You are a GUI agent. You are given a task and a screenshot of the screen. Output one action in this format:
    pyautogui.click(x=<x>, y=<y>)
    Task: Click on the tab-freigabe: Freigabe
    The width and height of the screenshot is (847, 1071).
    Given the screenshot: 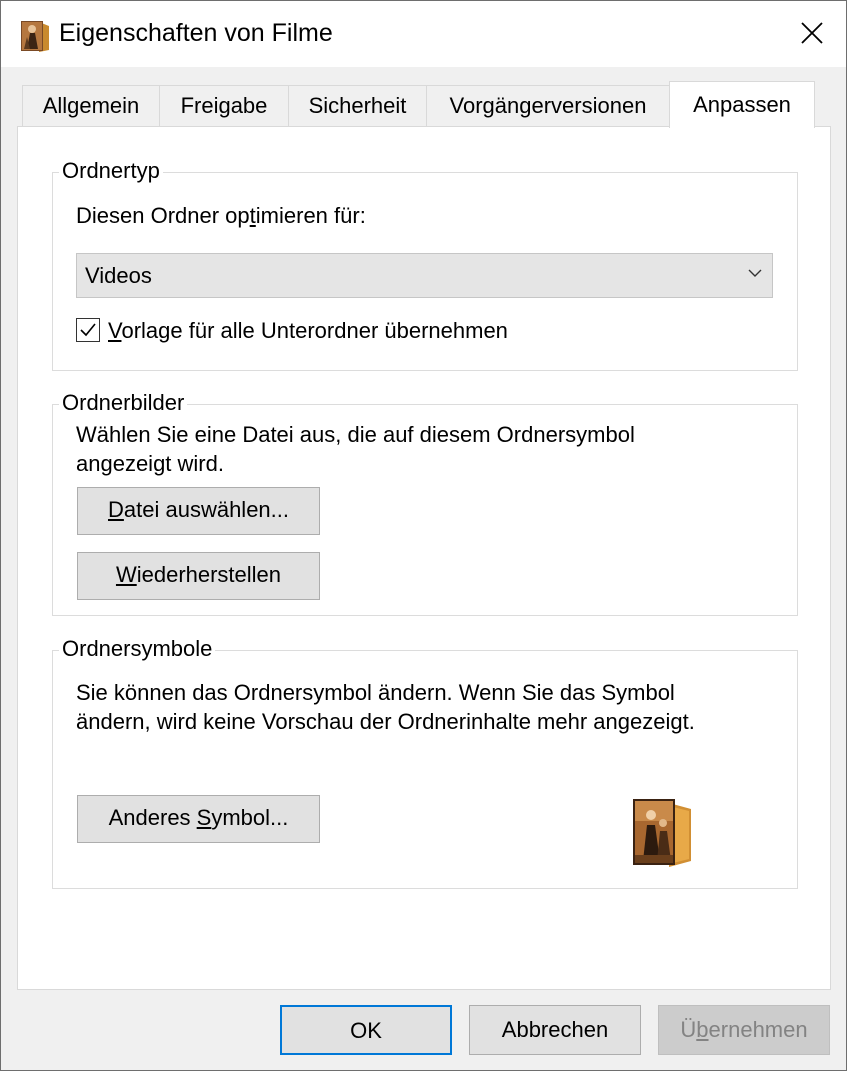 What is the action you would take?
    pyautogui.click(x=224, y=105)
    